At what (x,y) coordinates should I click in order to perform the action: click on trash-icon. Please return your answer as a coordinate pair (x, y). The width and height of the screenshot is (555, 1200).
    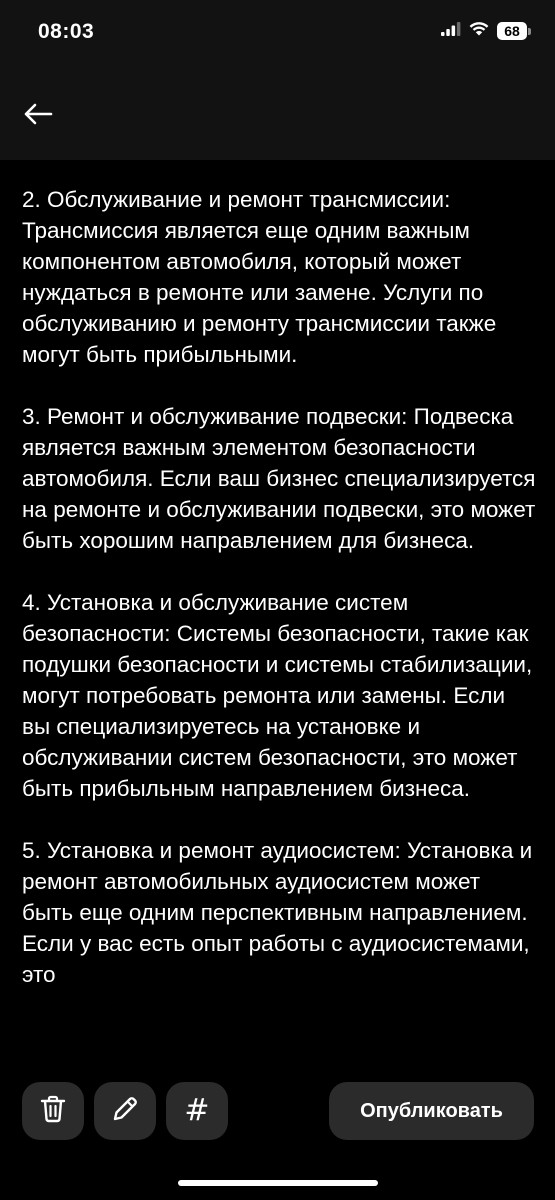
    Looking at the image, I should click on (53, 1111).